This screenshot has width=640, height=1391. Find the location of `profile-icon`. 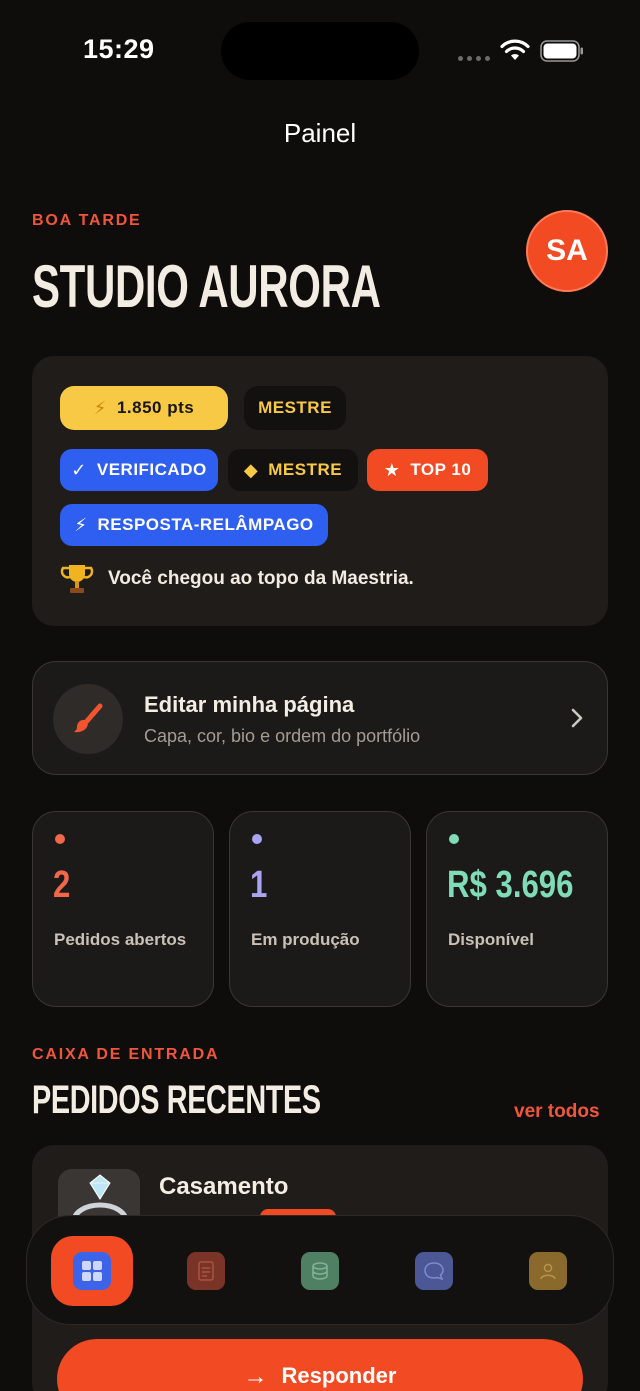

profile-icon is located at coordinates (548, 1271).